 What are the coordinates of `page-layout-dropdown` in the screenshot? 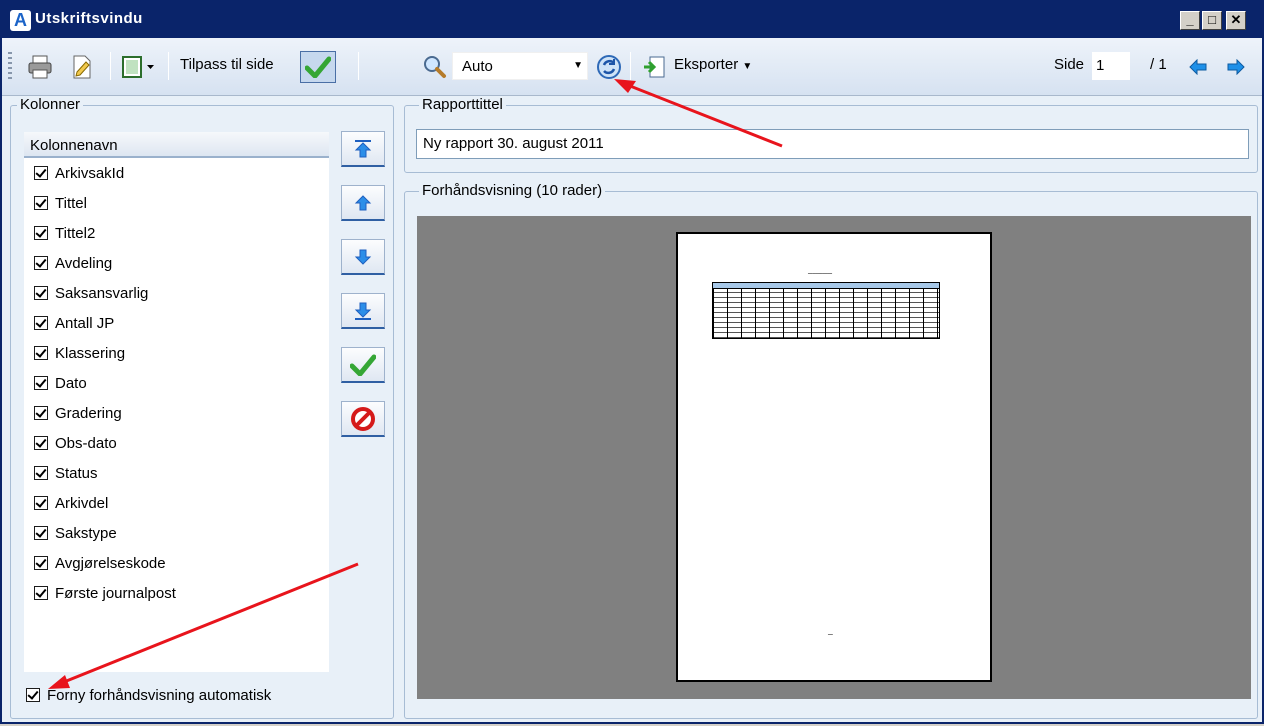 It's located at (139, 67).